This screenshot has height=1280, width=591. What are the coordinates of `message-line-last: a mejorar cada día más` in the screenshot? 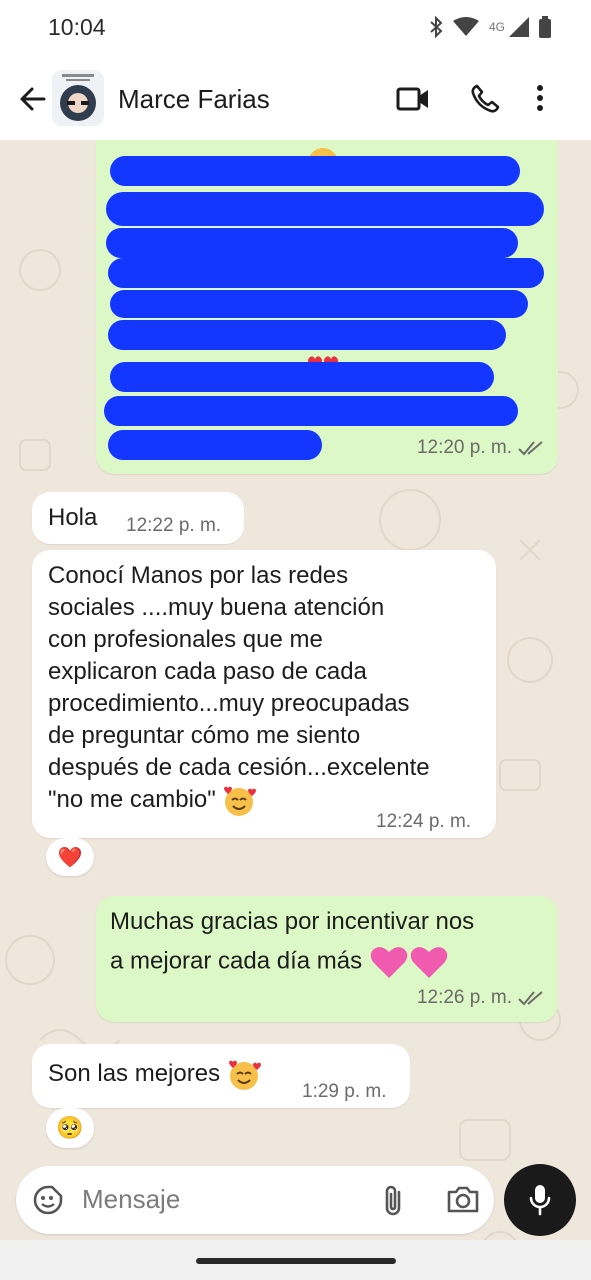 It's located at (292, 962).